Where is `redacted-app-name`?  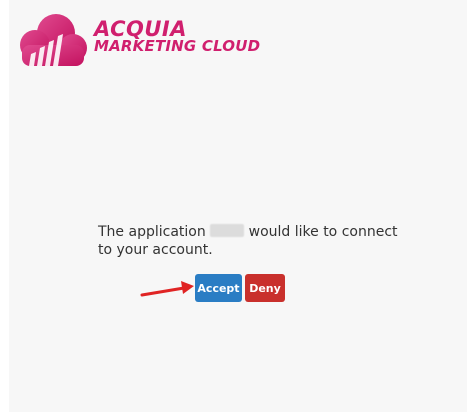
redacted-app-name is located at coordinates (227, 230).